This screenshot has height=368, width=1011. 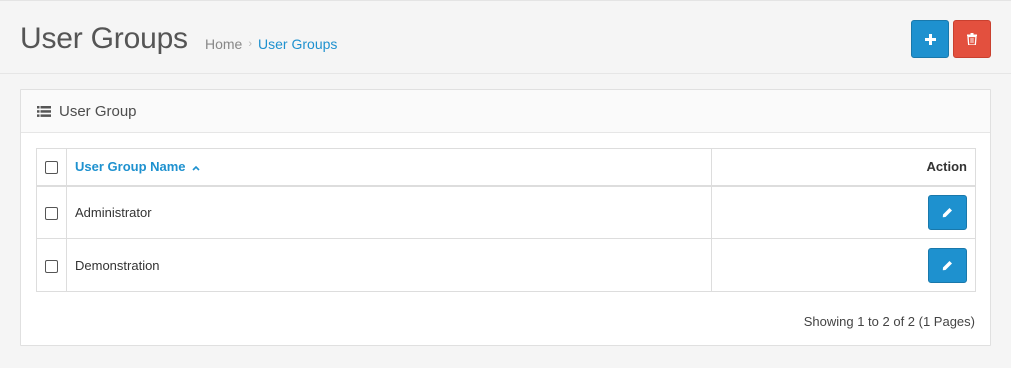 I want to click on select-all-cell, so click(x=51, y=167).